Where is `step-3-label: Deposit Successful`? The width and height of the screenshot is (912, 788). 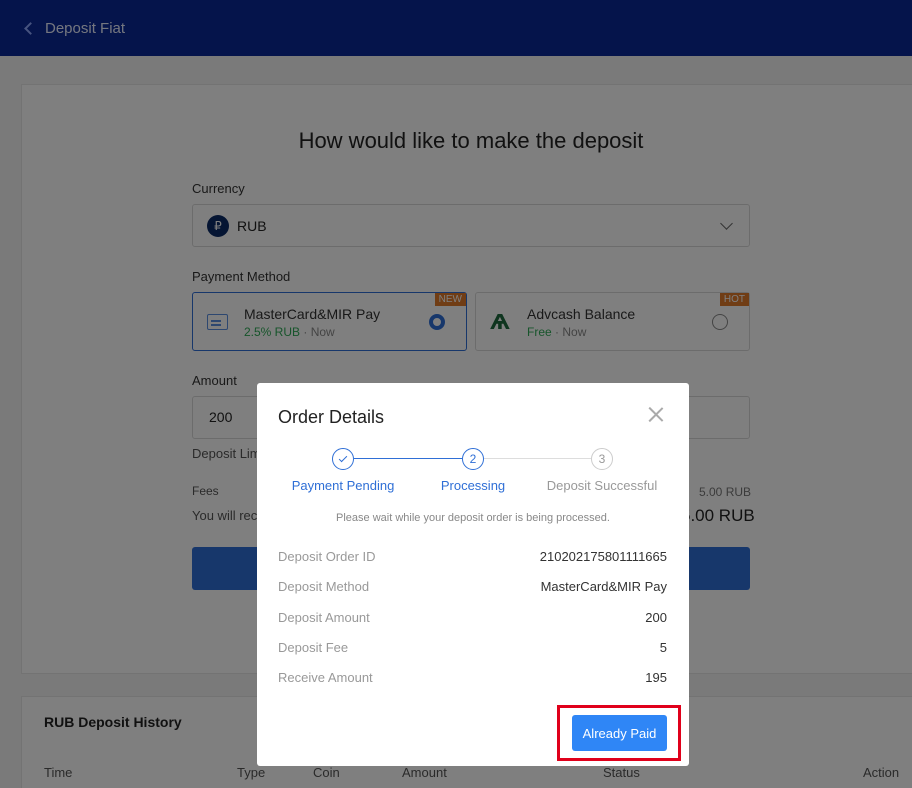
step-3-label: Deposit Successful is located at coordinates (602, 485).